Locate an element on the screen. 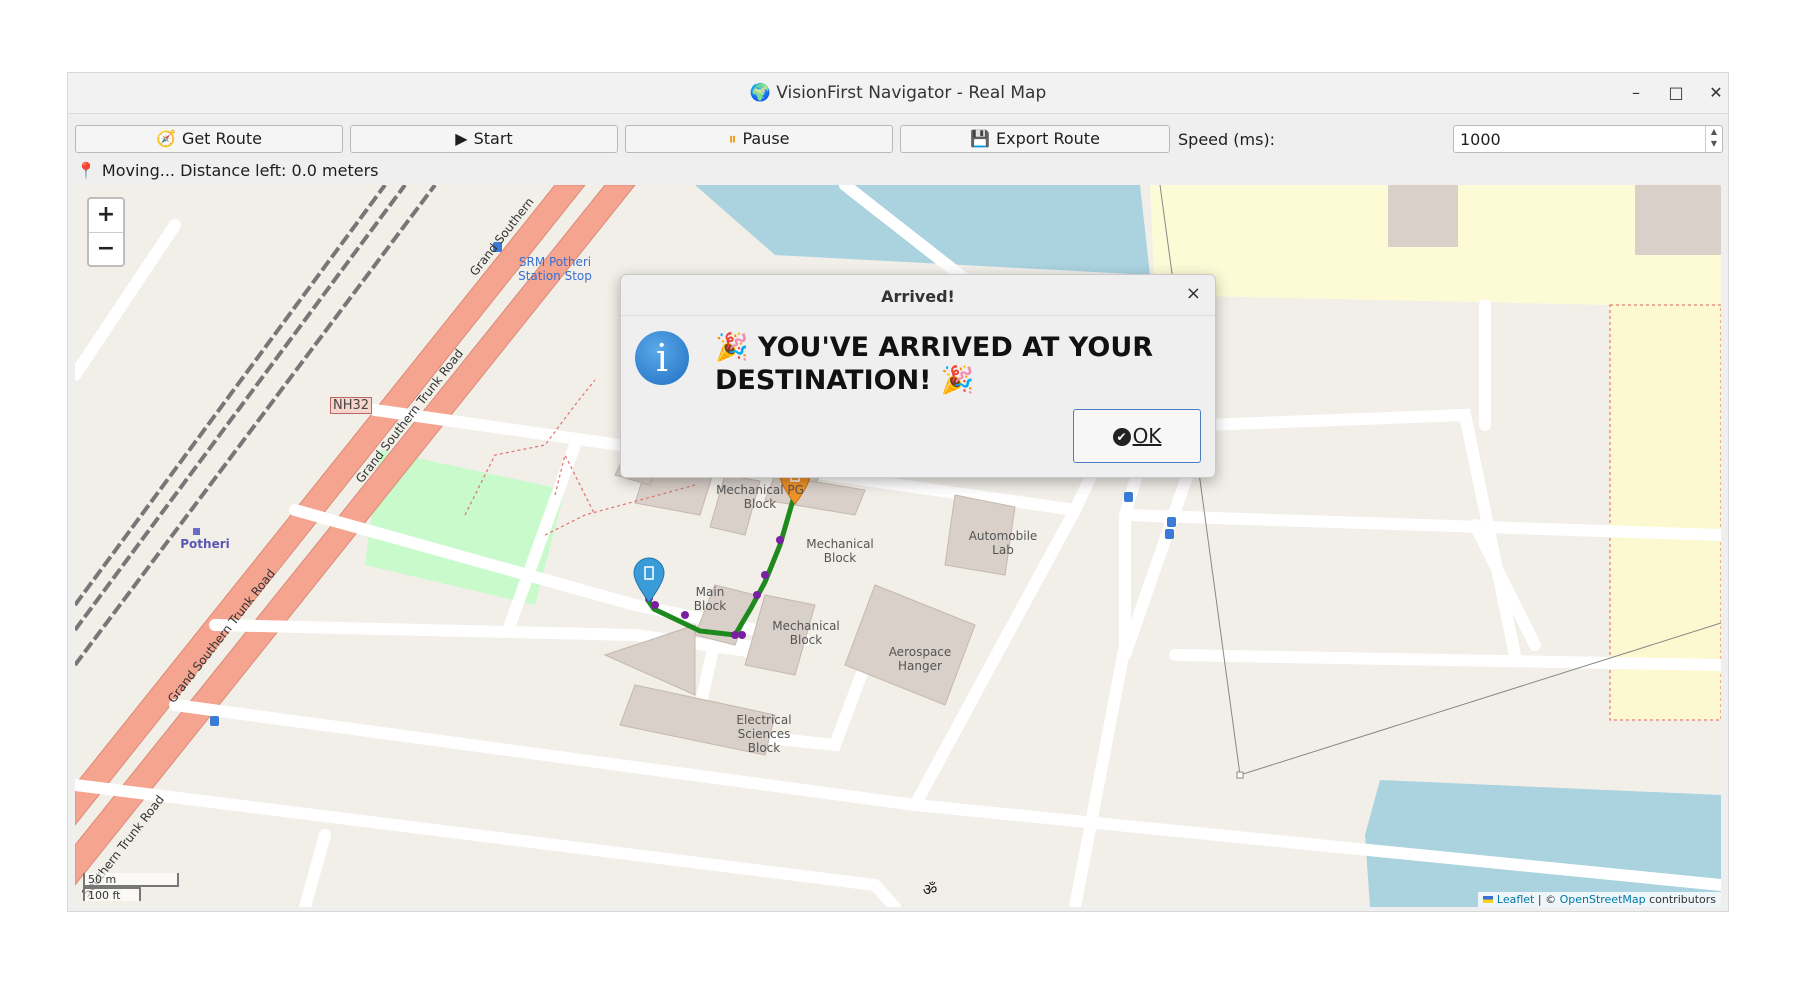  auto-lab-label: Automobile Lab is located at coordinates (1003, 543).